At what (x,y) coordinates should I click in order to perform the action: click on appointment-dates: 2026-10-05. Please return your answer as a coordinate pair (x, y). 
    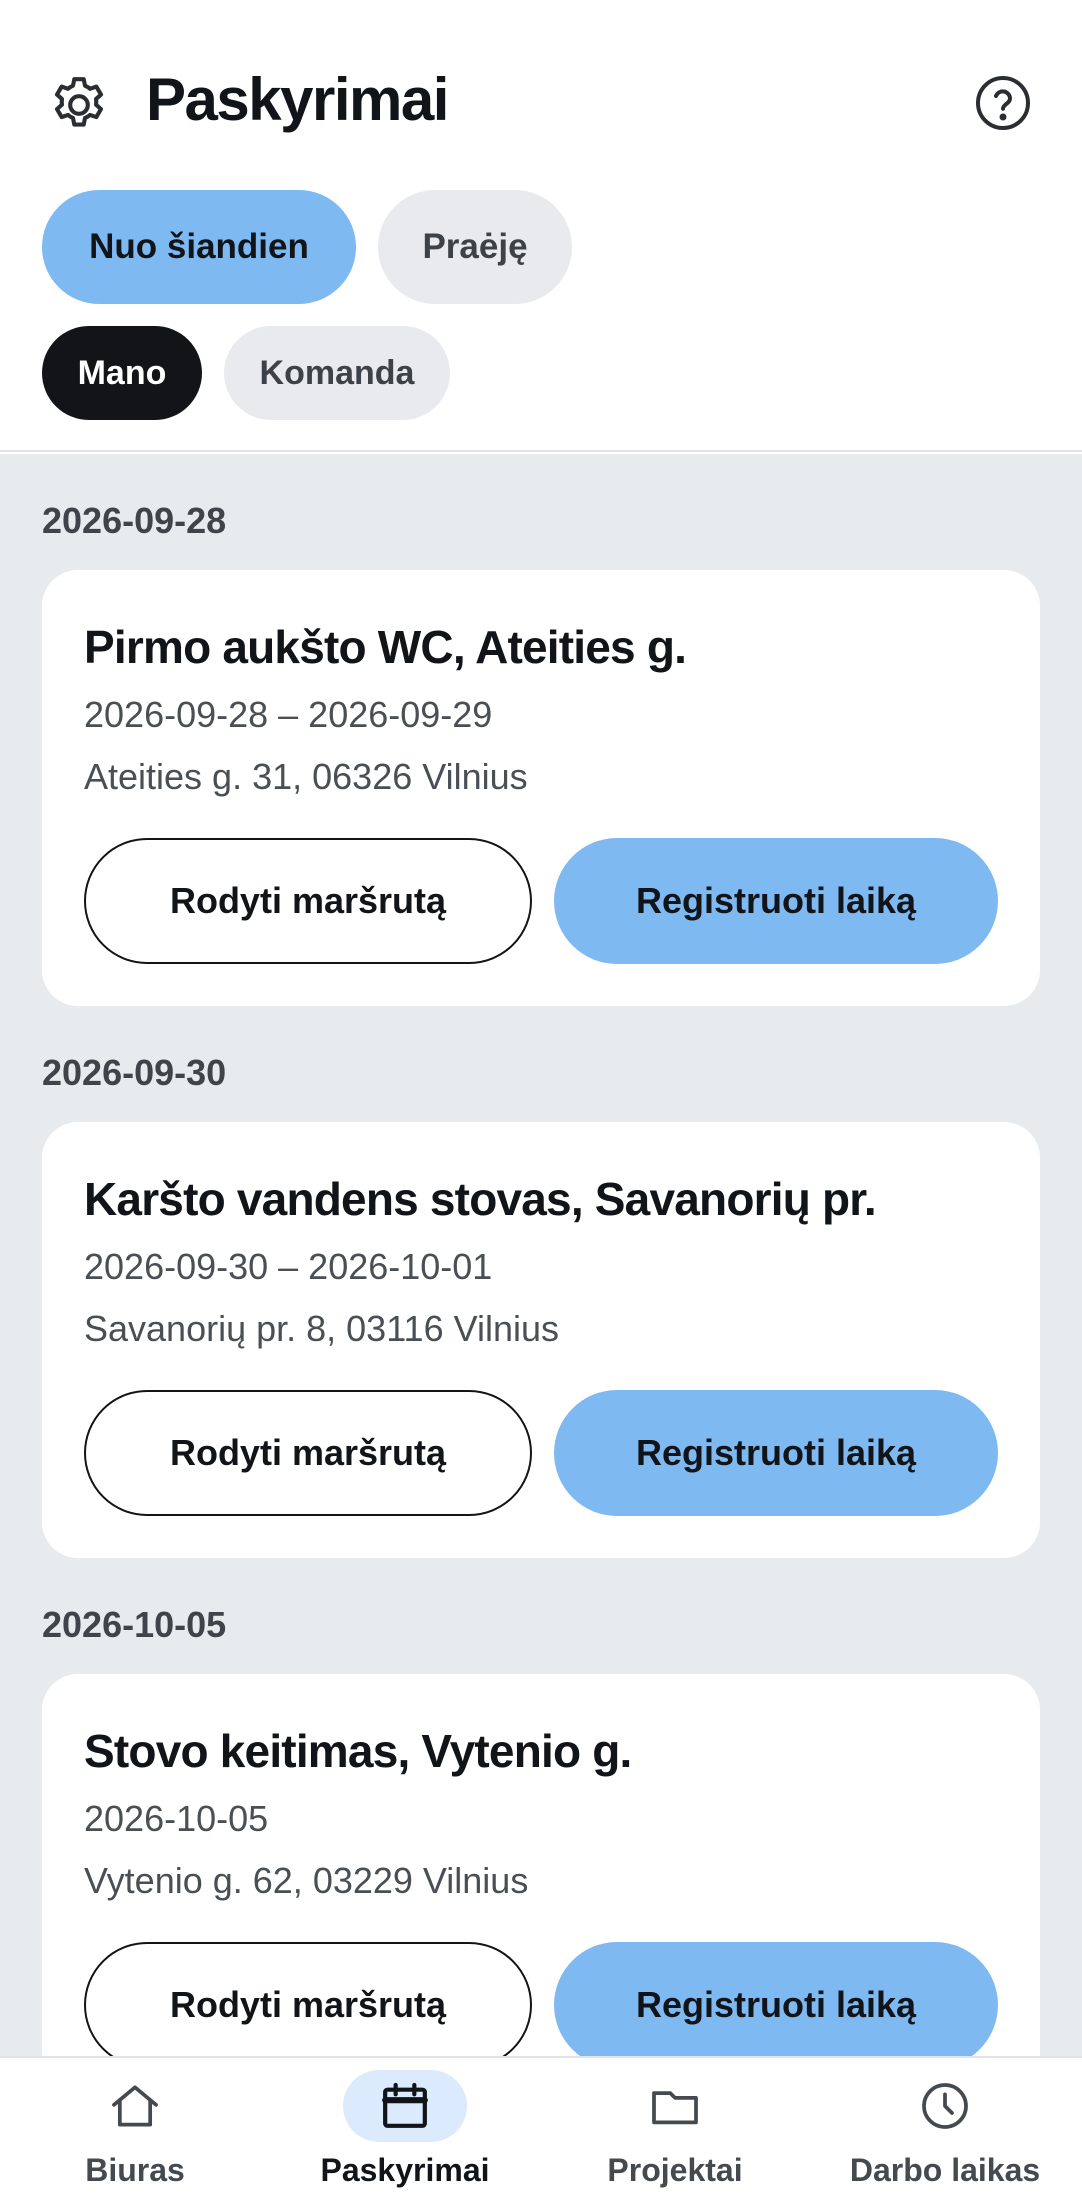
    Looking at the image, I should click on (176, 1818).